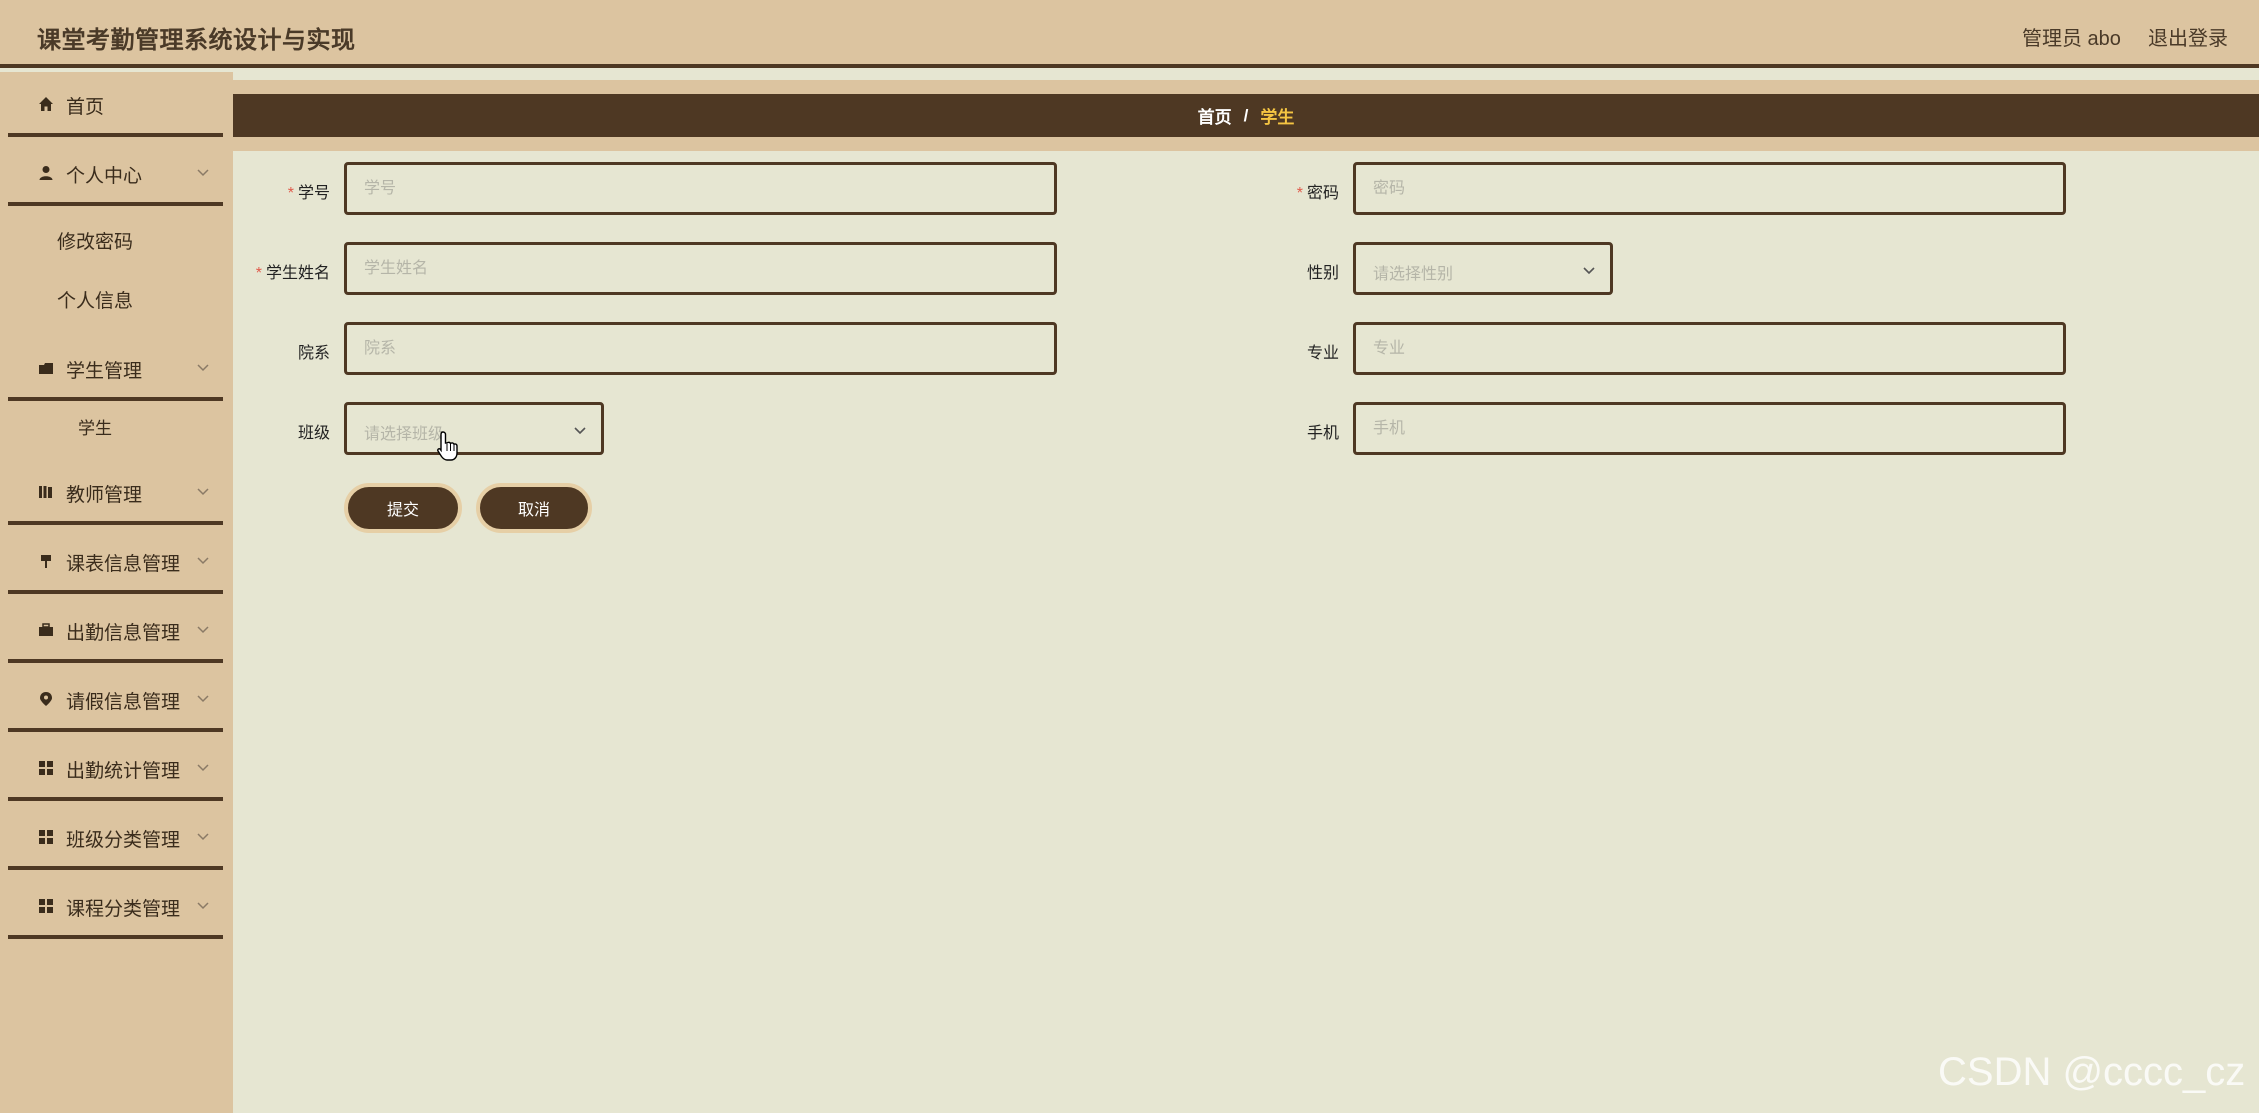 This screenshot has width=2259, height=1113. I want to click on sidebar-item-course-category: 课程分类管理, so click(115, 906).